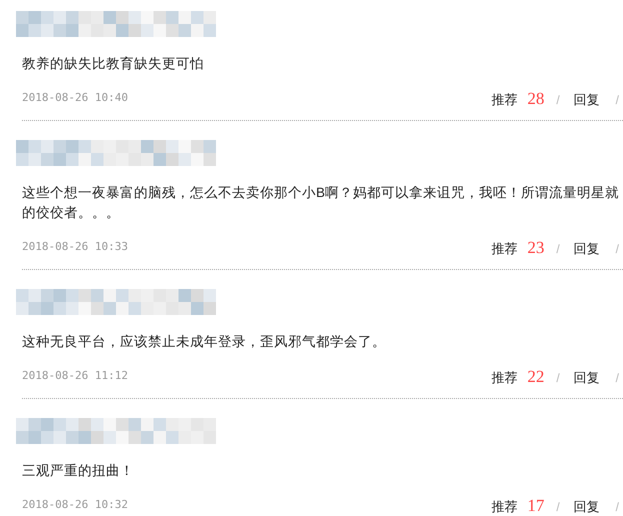  I want to click on comment-time: 2018-08-26 10:40, so click(75, 98).